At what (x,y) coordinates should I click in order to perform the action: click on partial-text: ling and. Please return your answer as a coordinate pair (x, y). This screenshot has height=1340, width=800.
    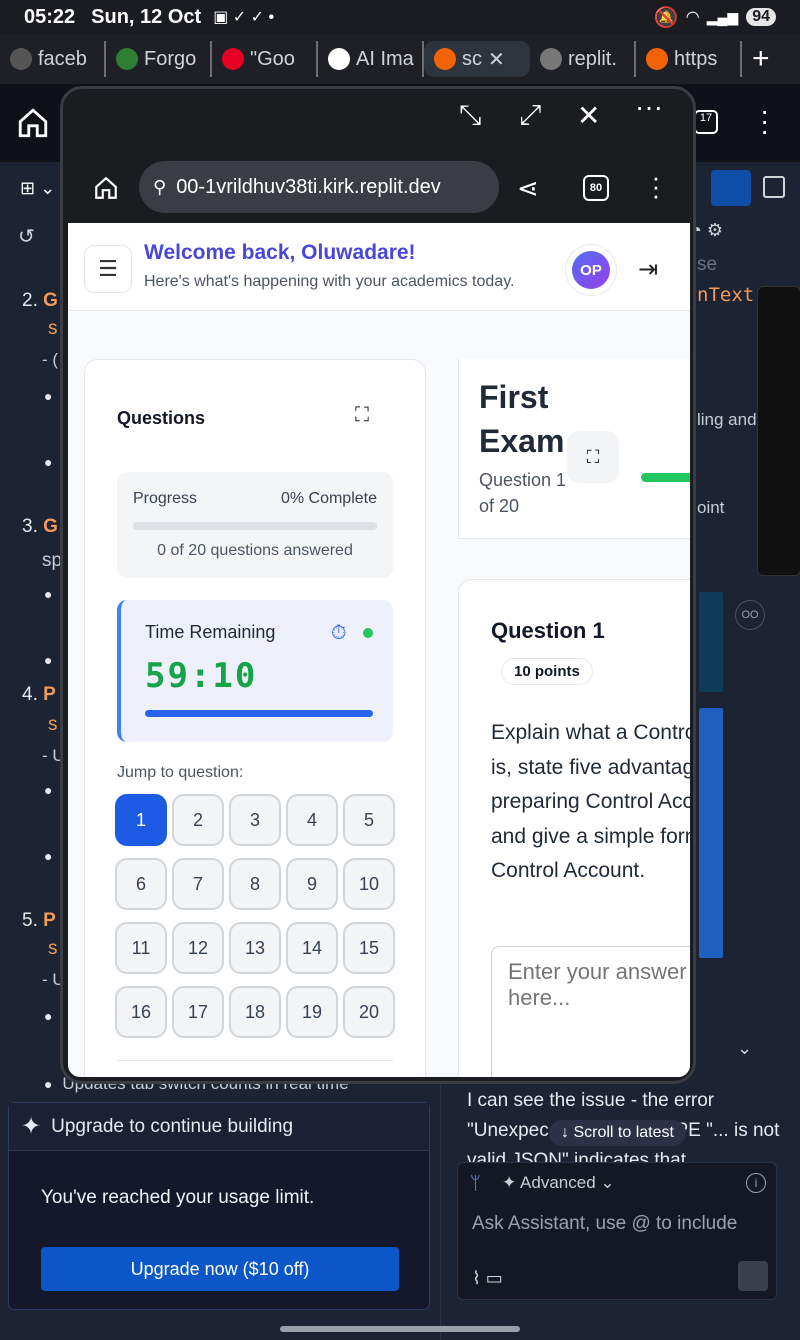
    Looking at the image, I should click on (727, 419).